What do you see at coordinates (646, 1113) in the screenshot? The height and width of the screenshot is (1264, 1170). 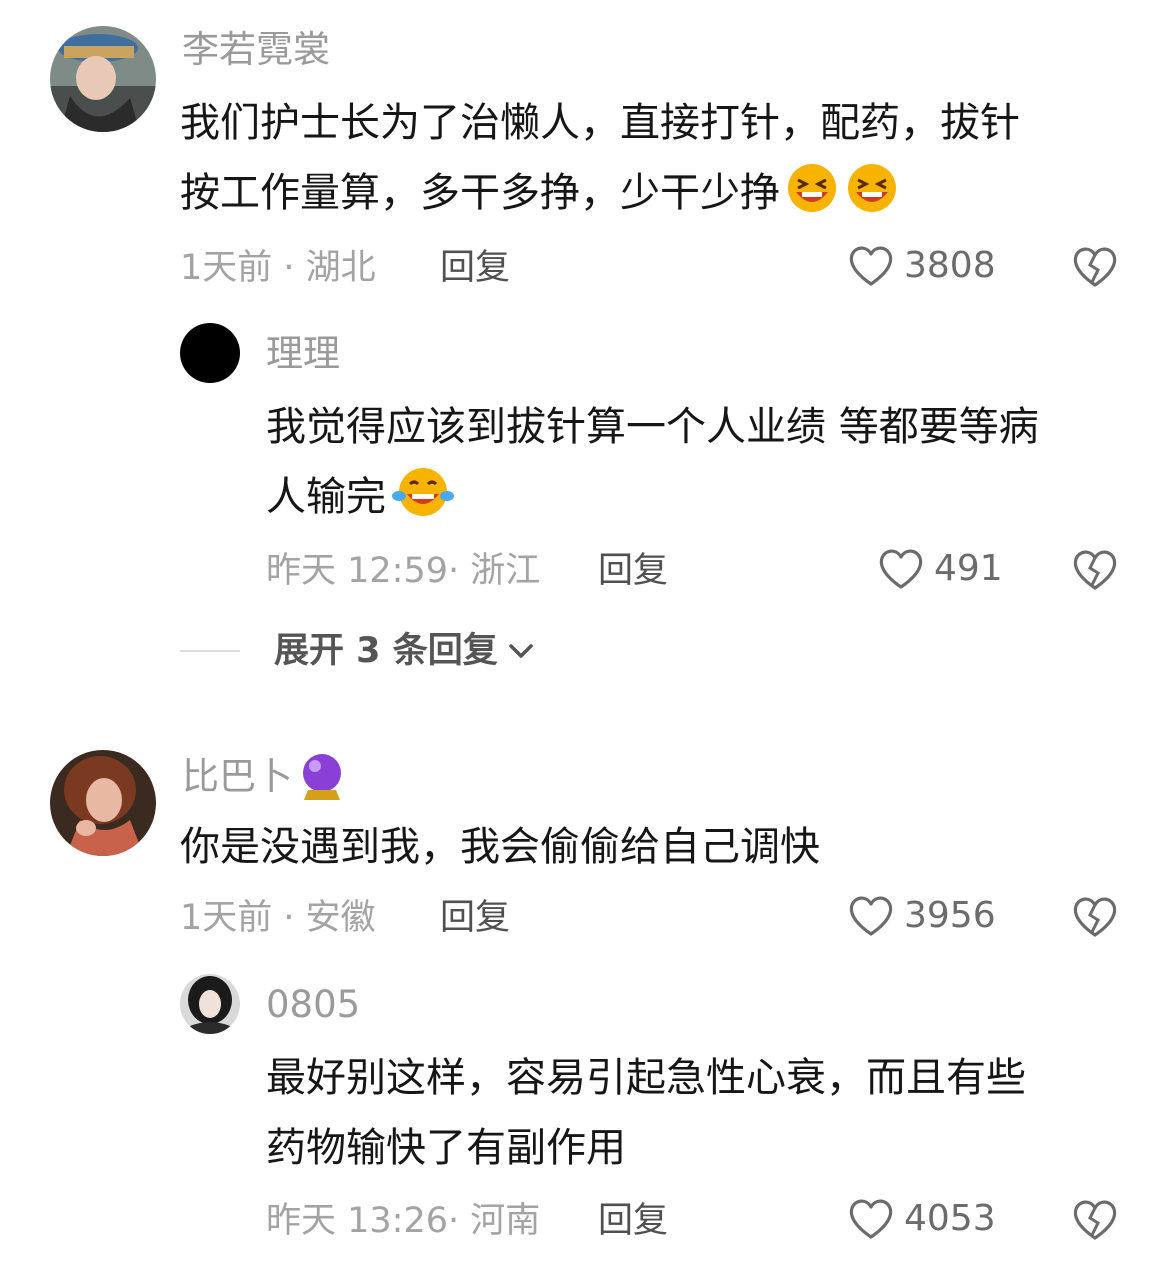 I see `comment-text: 最好别这样，容易引起急性心衰，而且有些 药物输快了有副作用` at bounding box center [646, 1113].